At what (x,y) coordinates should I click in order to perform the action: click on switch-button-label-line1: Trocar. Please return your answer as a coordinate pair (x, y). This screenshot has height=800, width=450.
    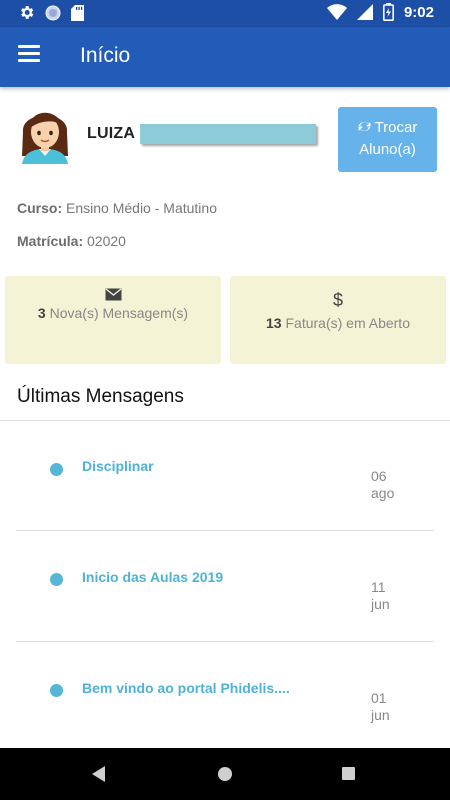
    Looking at the image, I should click on (396, 127).